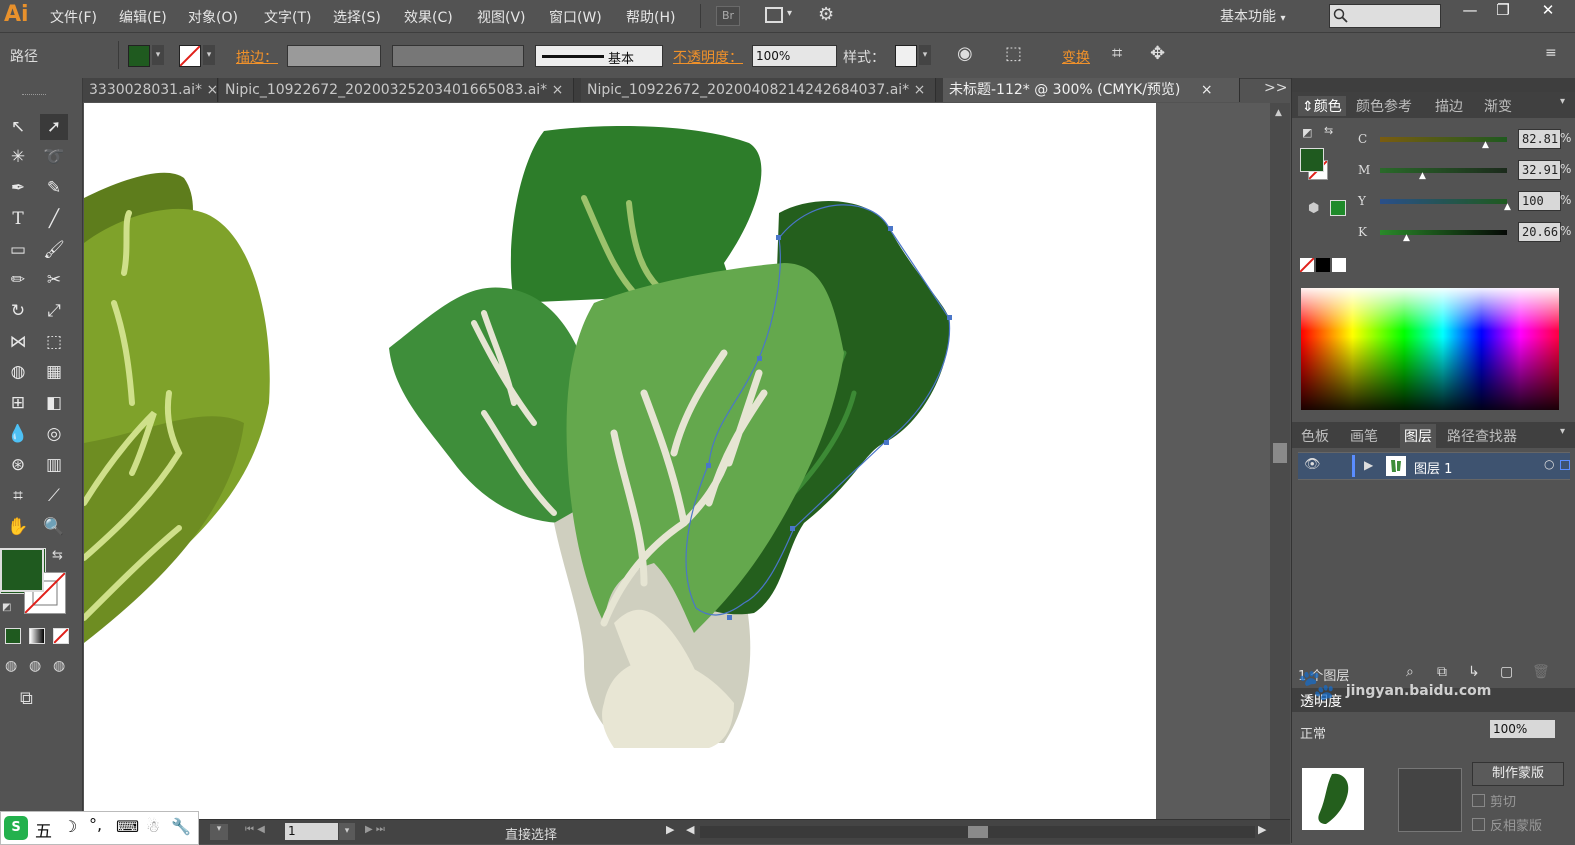 This screenshot has height=845, width=1575. I want to click on tab-brushes: 画笔, so click(1364, 436).